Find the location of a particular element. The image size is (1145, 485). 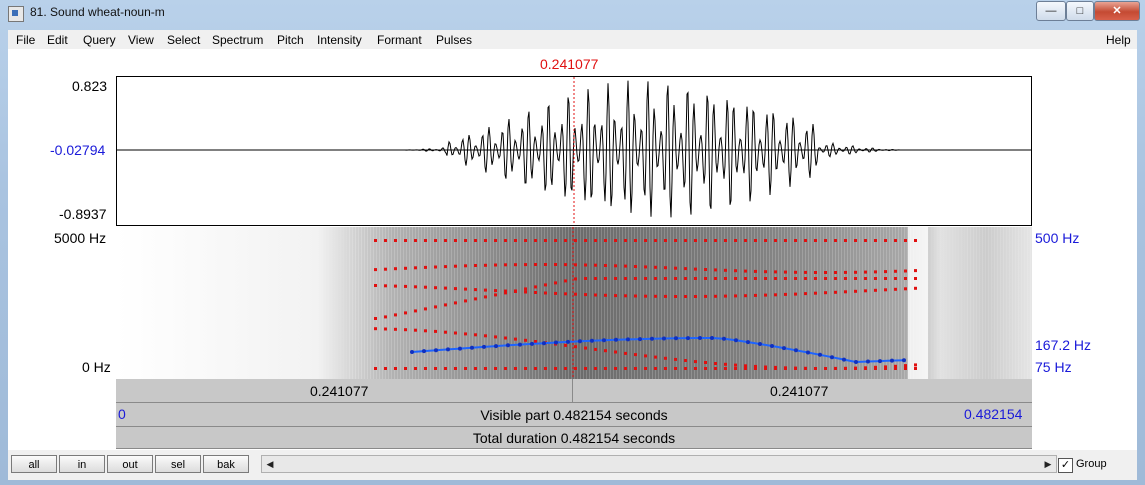

menu-formant: Formant is located at coordinates (399, 40).